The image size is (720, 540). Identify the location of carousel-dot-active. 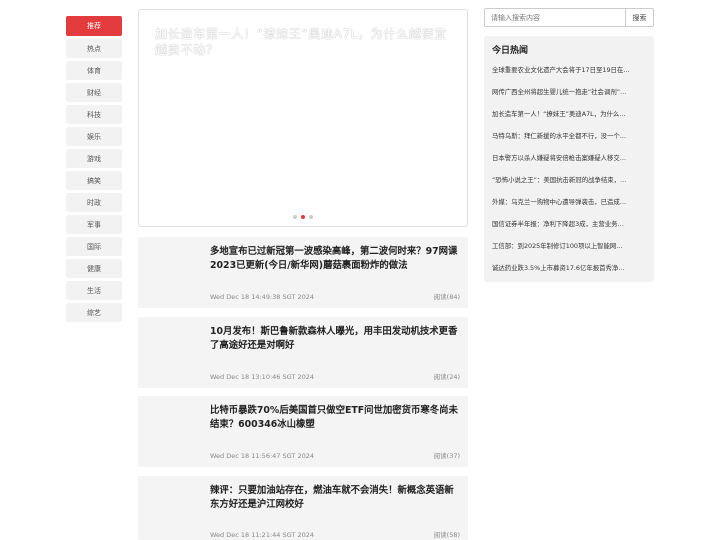
(303, 217).